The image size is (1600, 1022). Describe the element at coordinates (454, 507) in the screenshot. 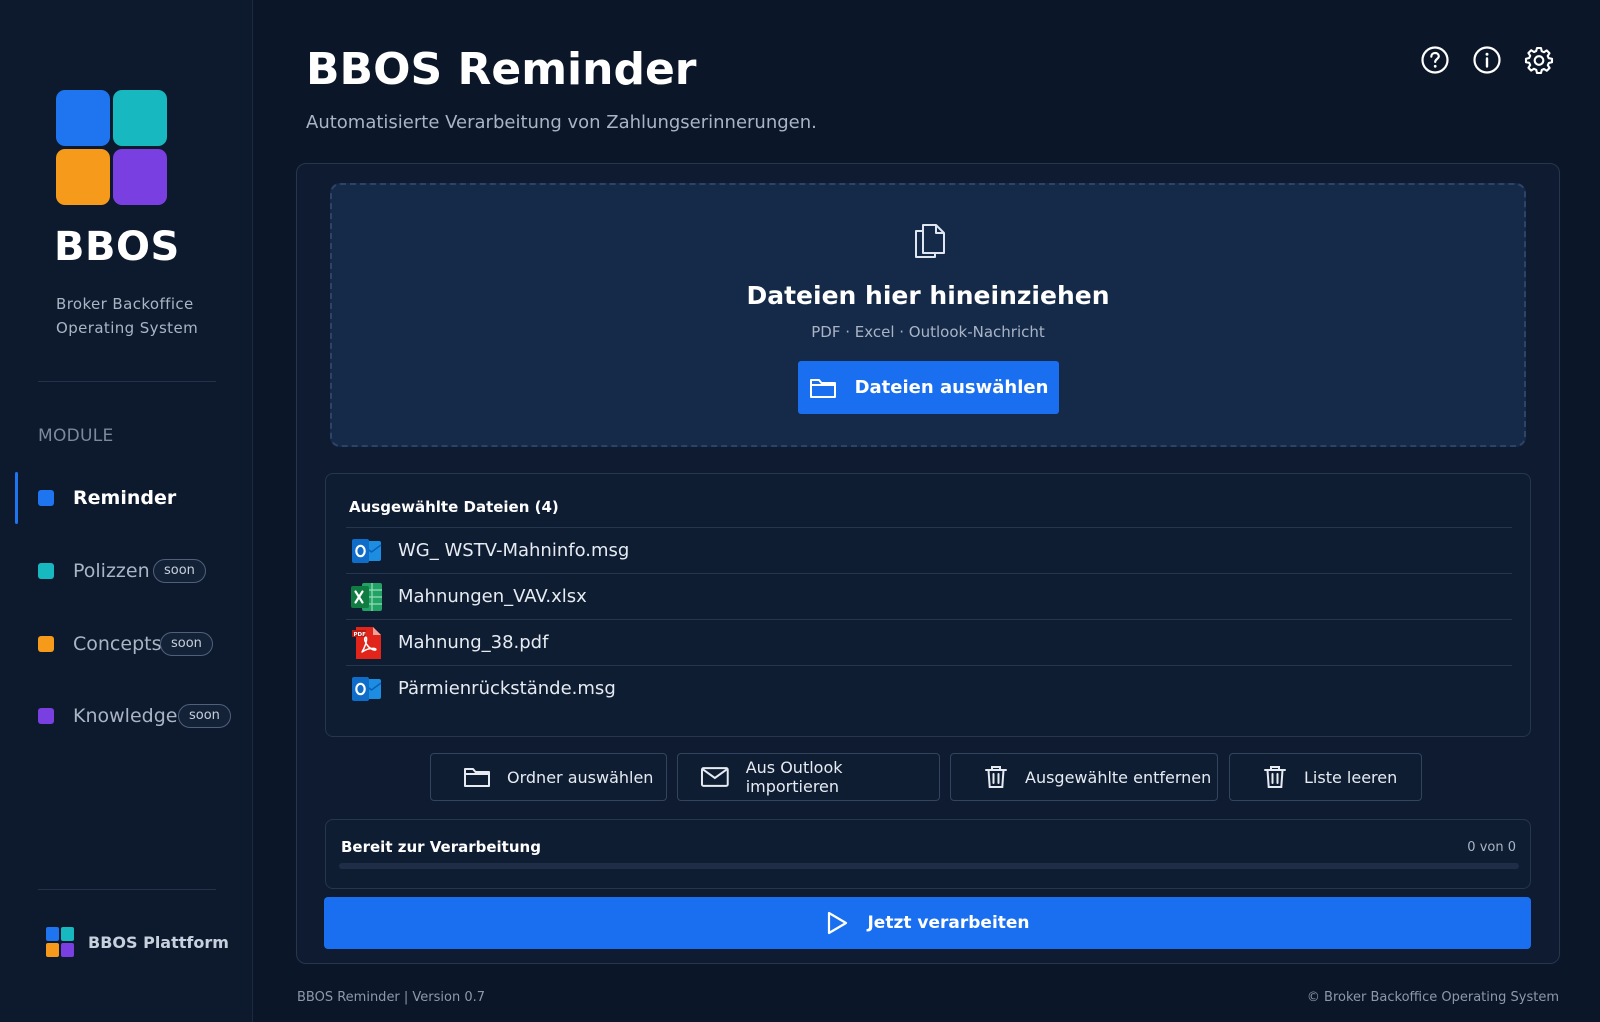

I see `selected-files-title: Ausgewählte Dateien (4)` at that location.